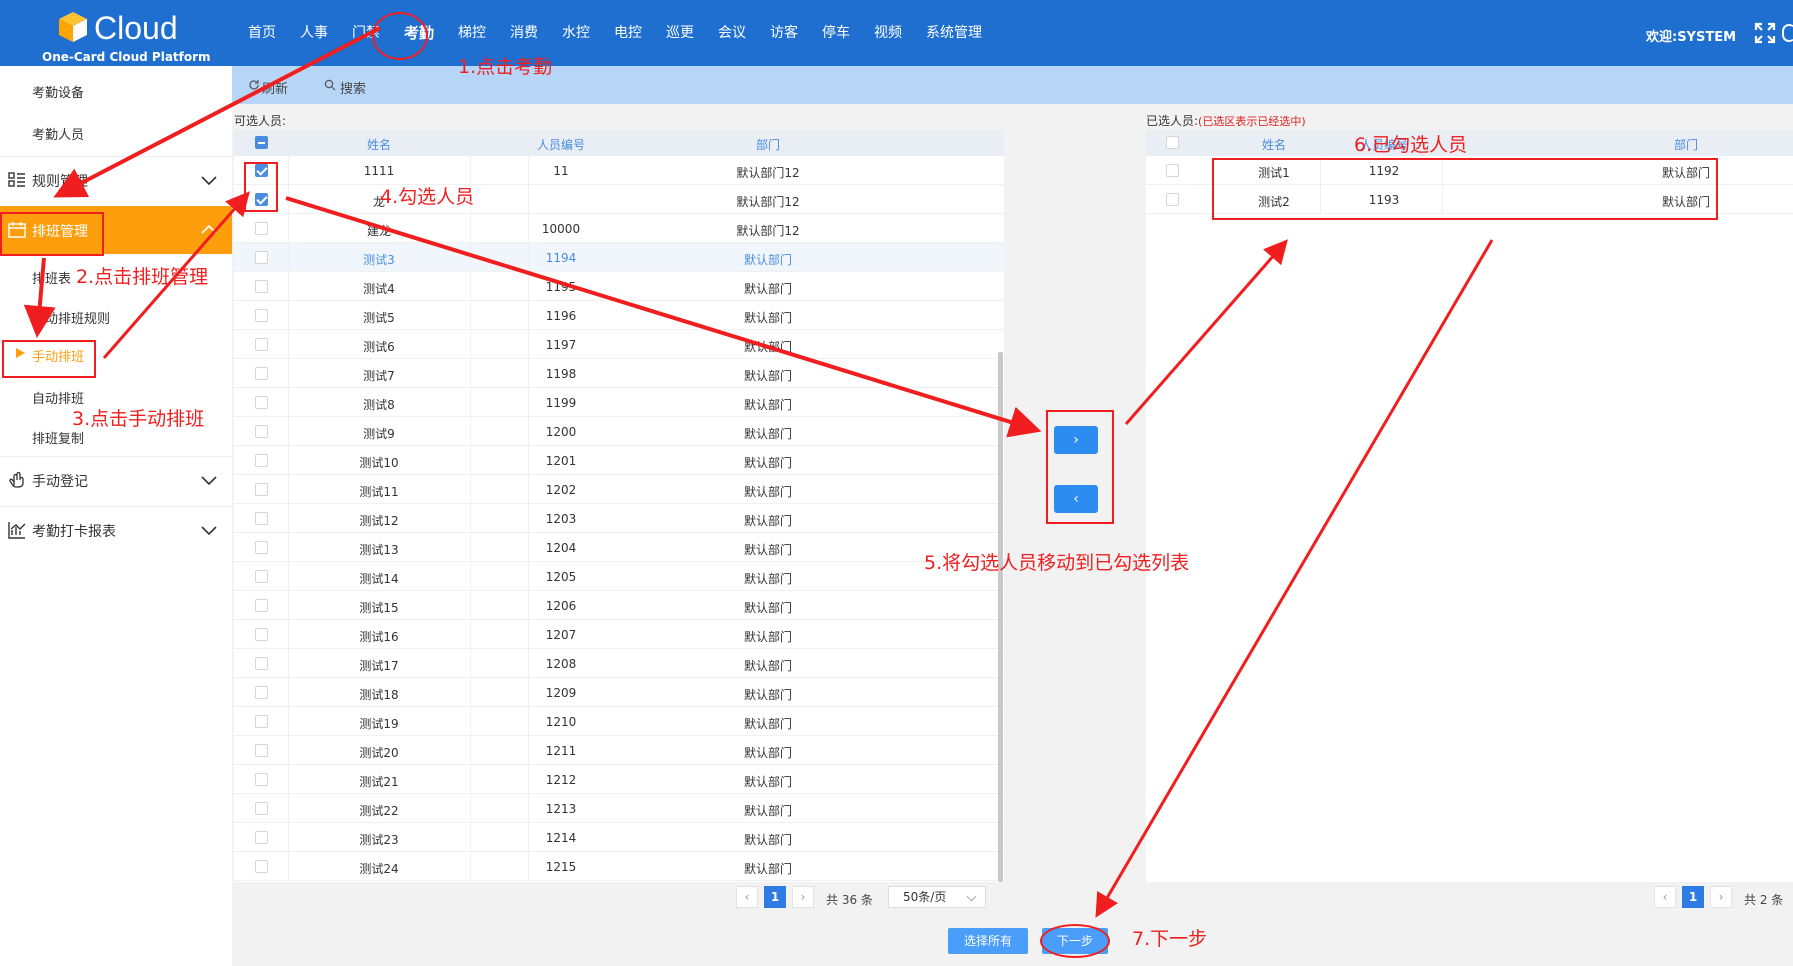 The height and width of the screenshot is (966, 1793). I want to click on table-row: 测试10 1201 默认部门, so click(619, 460).